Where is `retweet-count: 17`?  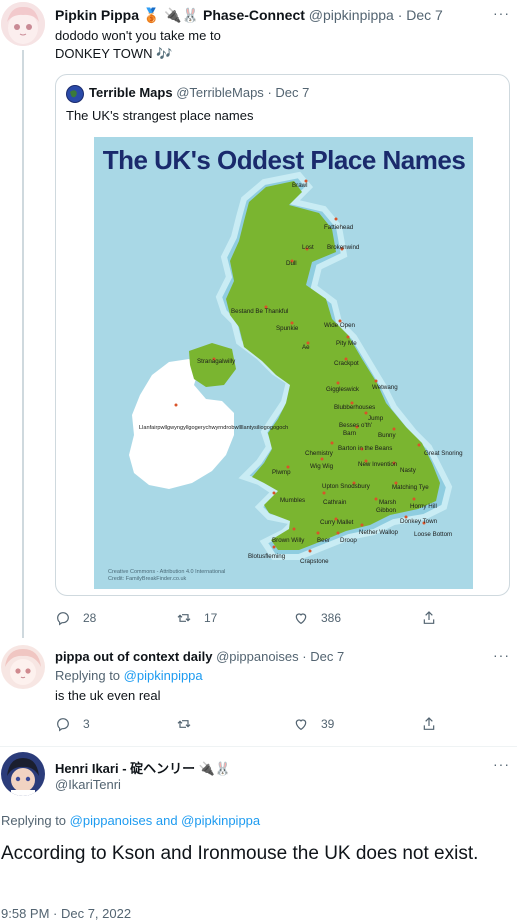 retweet-count: 17 is located at coordinates (211, 618).